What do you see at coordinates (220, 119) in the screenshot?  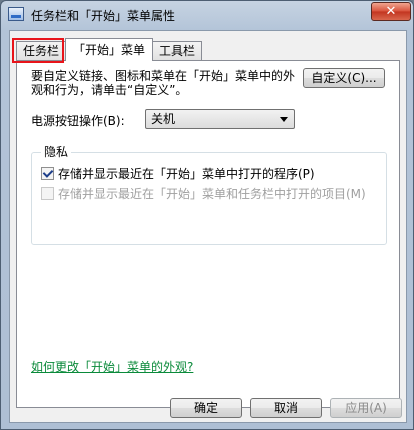 I see `power-button-select: 关机` at bounding box center [220, 119].